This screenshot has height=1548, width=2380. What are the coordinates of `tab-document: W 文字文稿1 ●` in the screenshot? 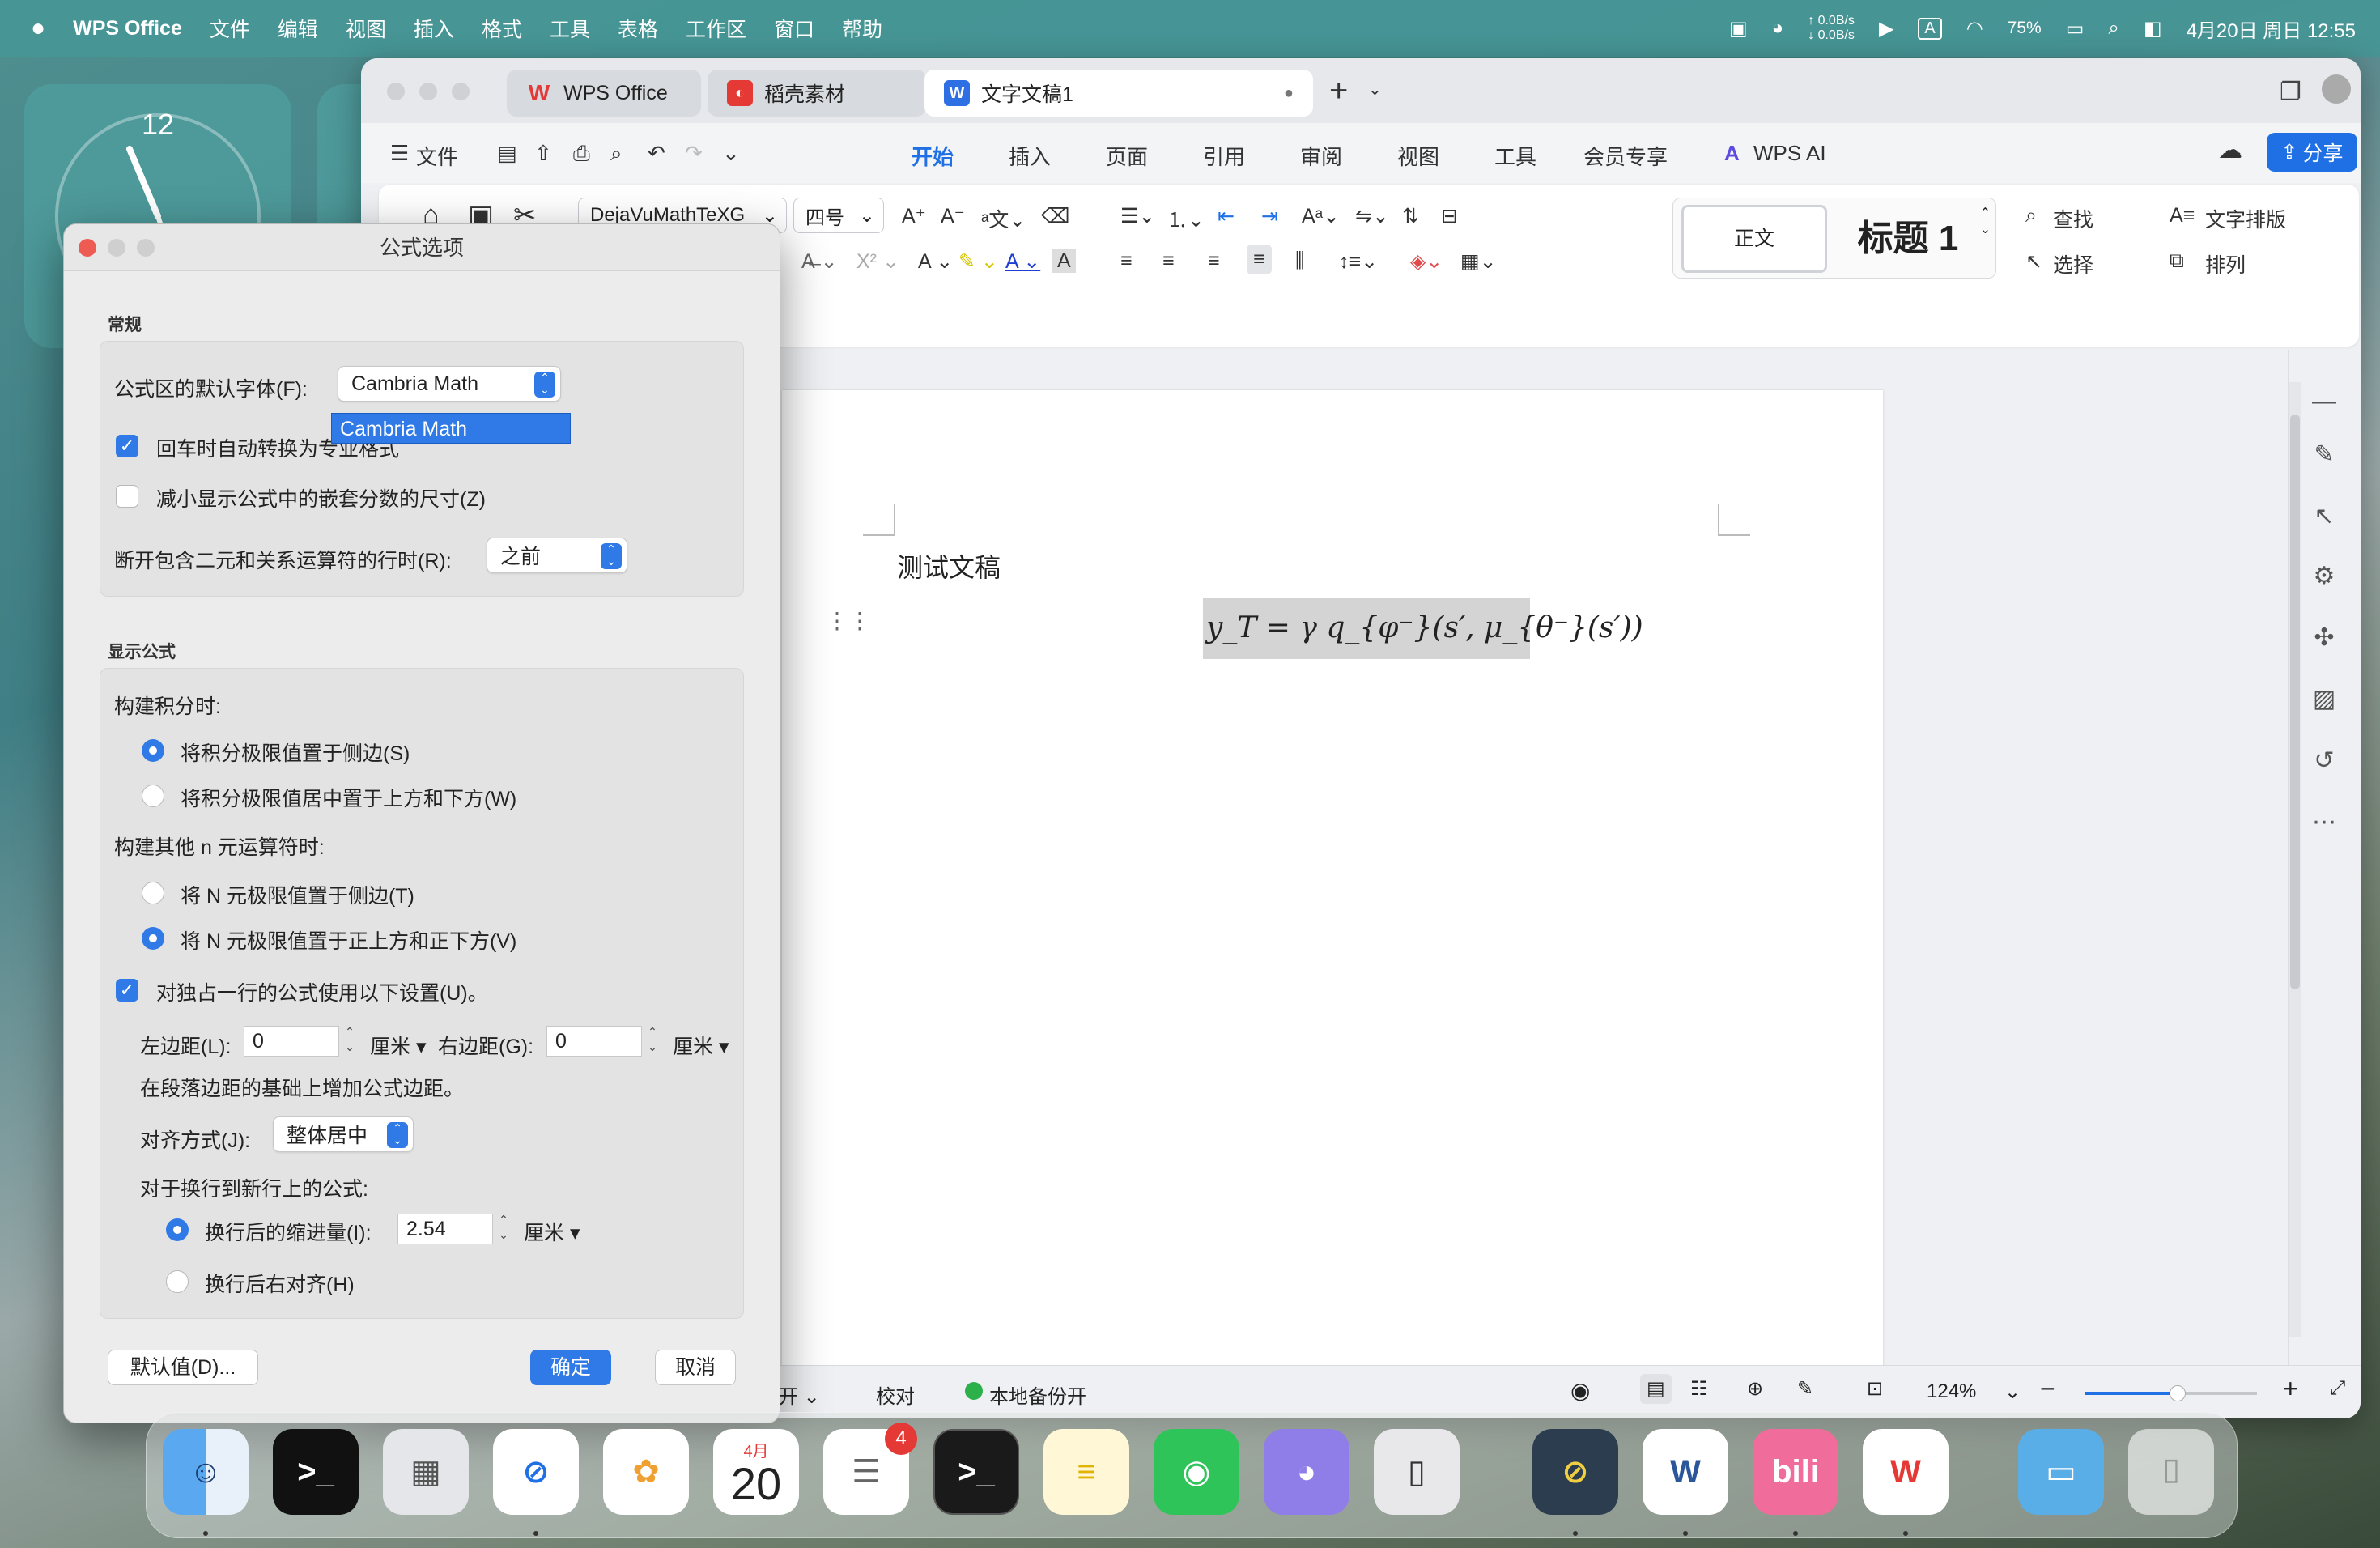 It's located at (1118, 93).